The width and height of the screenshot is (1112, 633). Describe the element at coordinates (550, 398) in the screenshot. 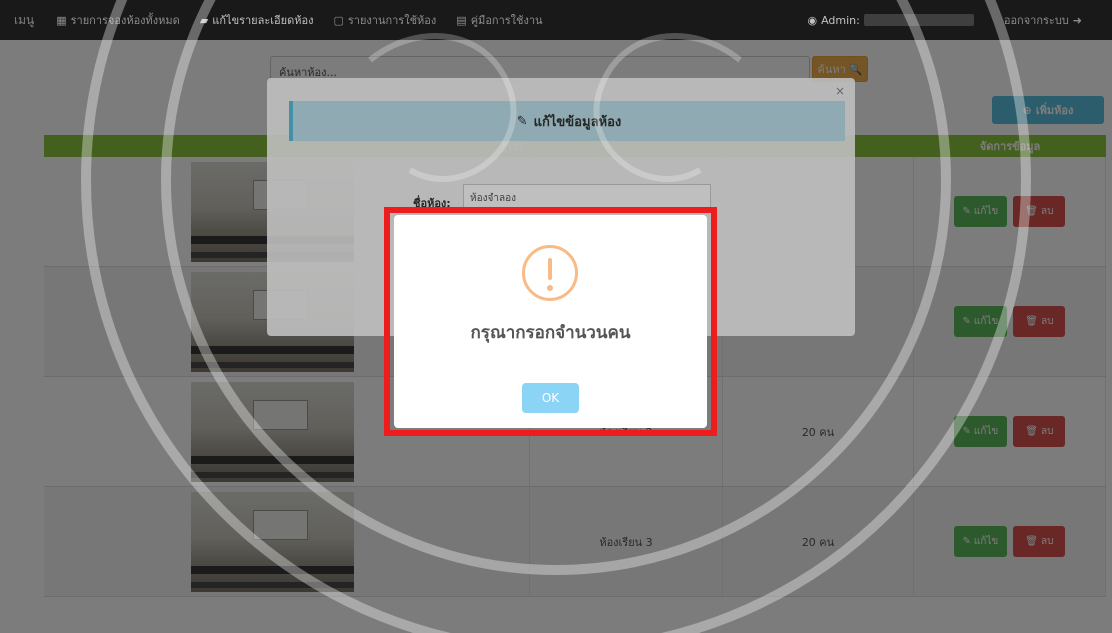

I see `ok-button: OK` at that location.